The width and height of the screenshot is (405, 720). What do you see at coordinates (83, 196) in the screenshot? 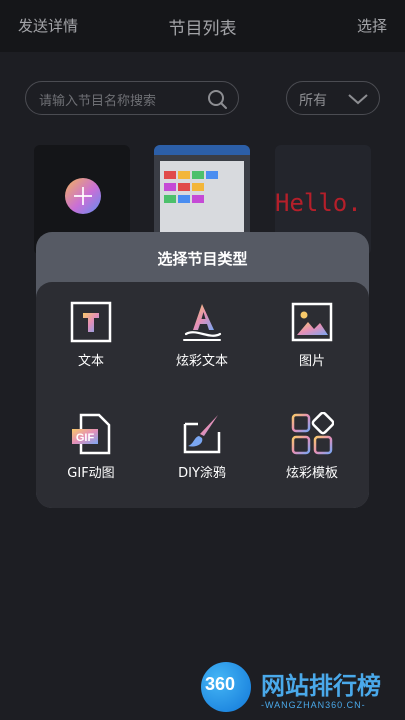
I see `plus-icon` at bounding box center [83, 196].